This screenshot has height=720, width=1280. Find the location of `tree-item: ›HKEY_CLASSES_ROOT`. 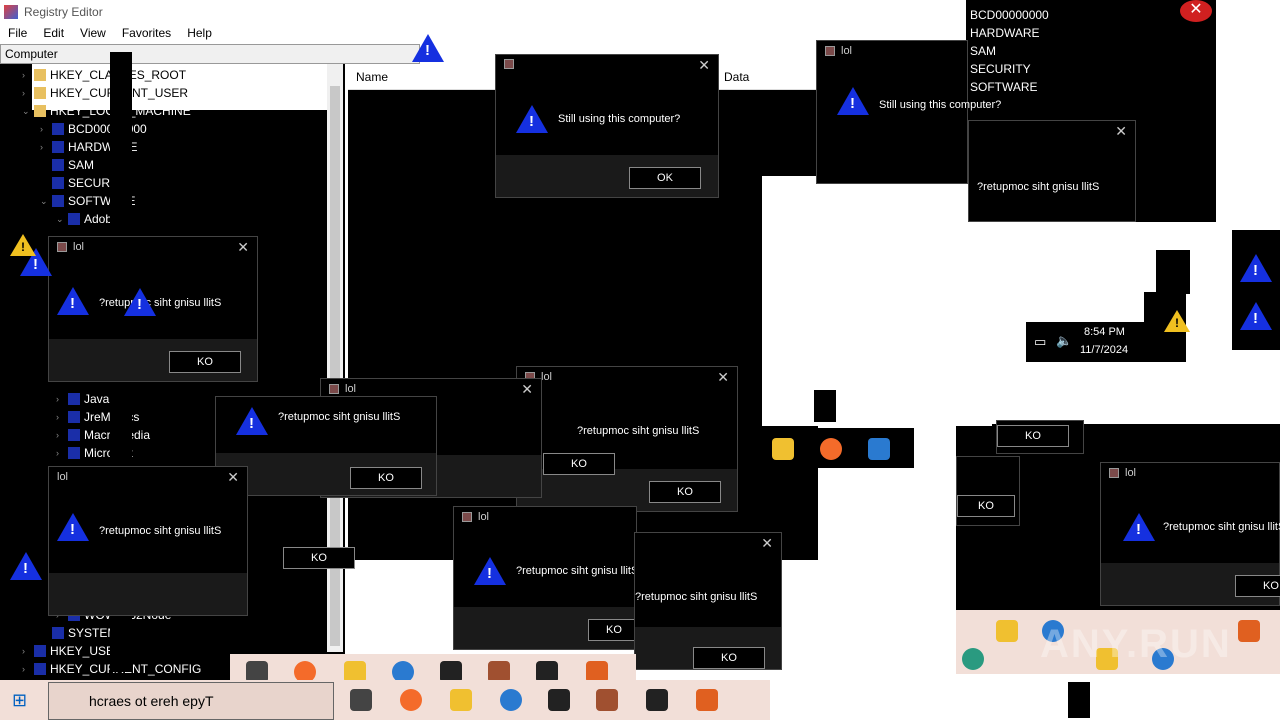

tree-item: ›HKEY_CLASSES_ROOT is located at coordinates (104, 75).